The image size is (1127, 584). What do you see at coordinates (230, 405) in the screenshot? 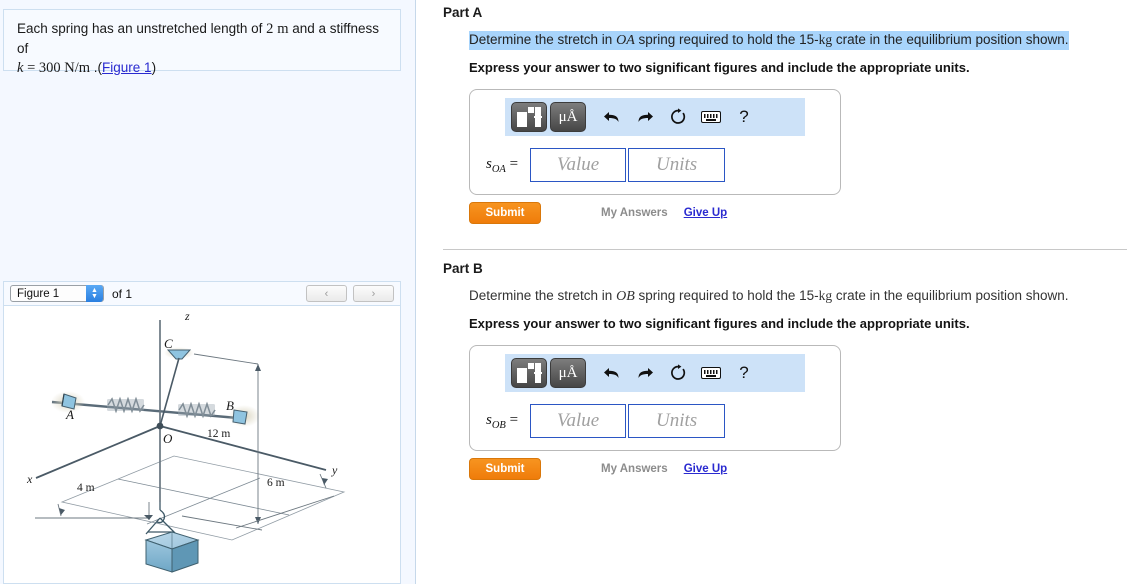
I see `point-b-label: B` at bounding box center [230, 405].